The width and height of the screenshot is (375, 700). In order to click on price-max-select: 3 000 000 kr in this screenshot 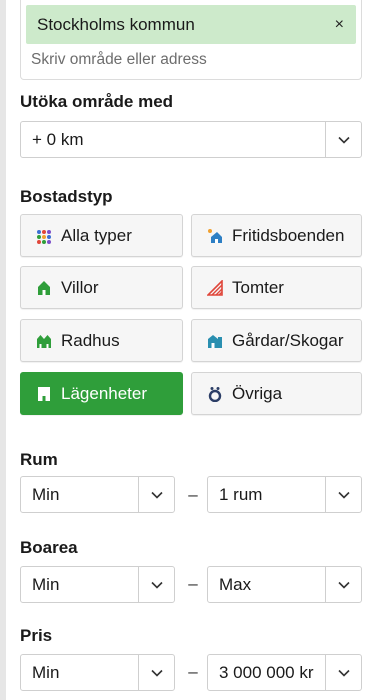, I will do `click(284, 672)`.